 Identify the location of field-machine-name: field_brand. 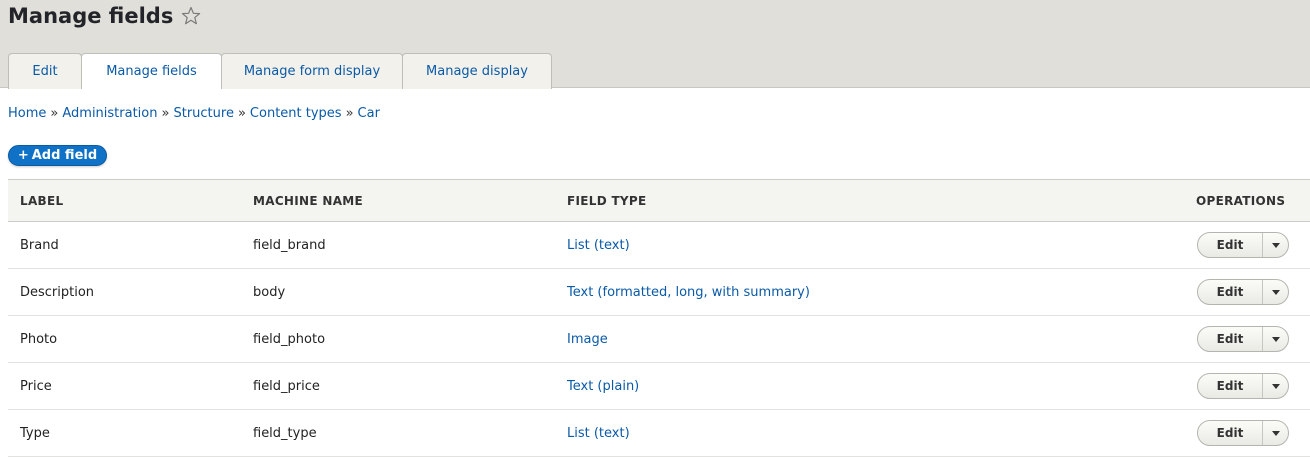
(410, 245).